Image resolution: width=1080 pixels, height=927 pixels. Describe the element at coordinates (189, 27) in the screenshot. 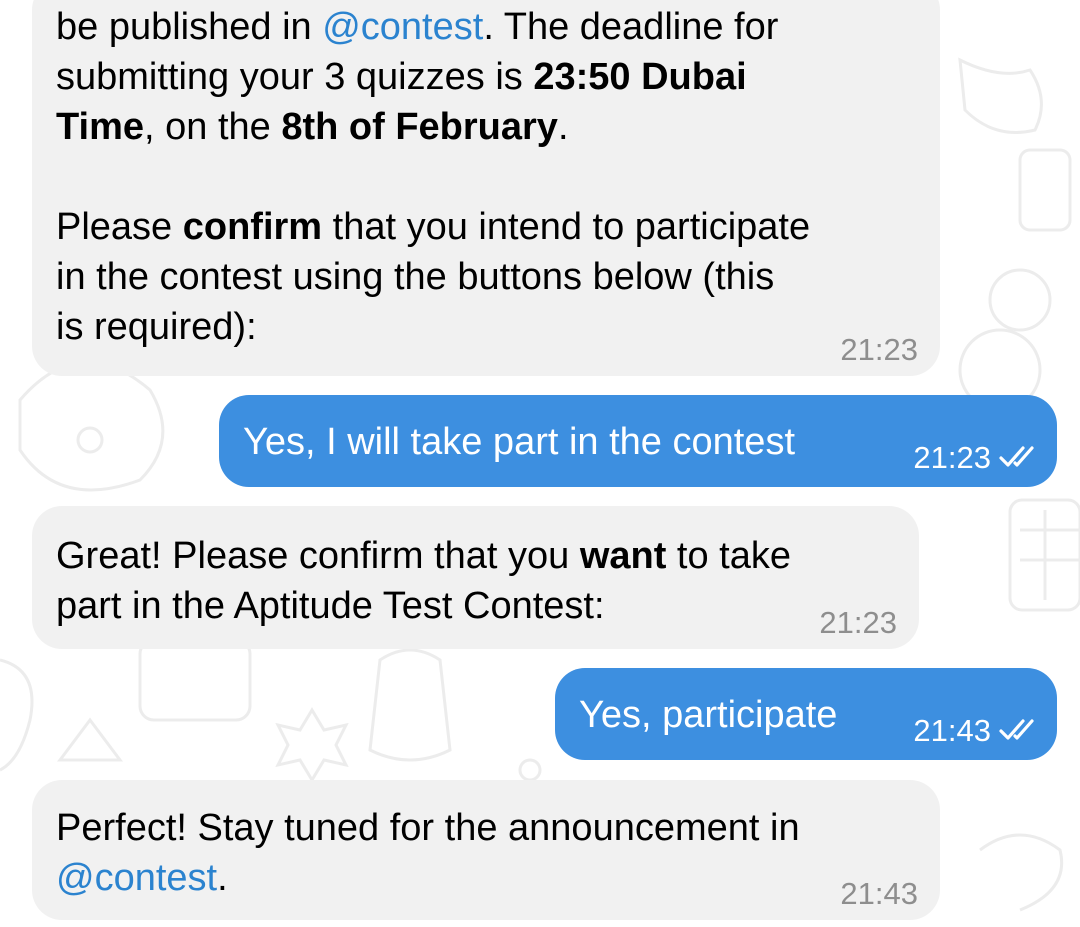

I see `message-text-fragment: be published in` at that location.